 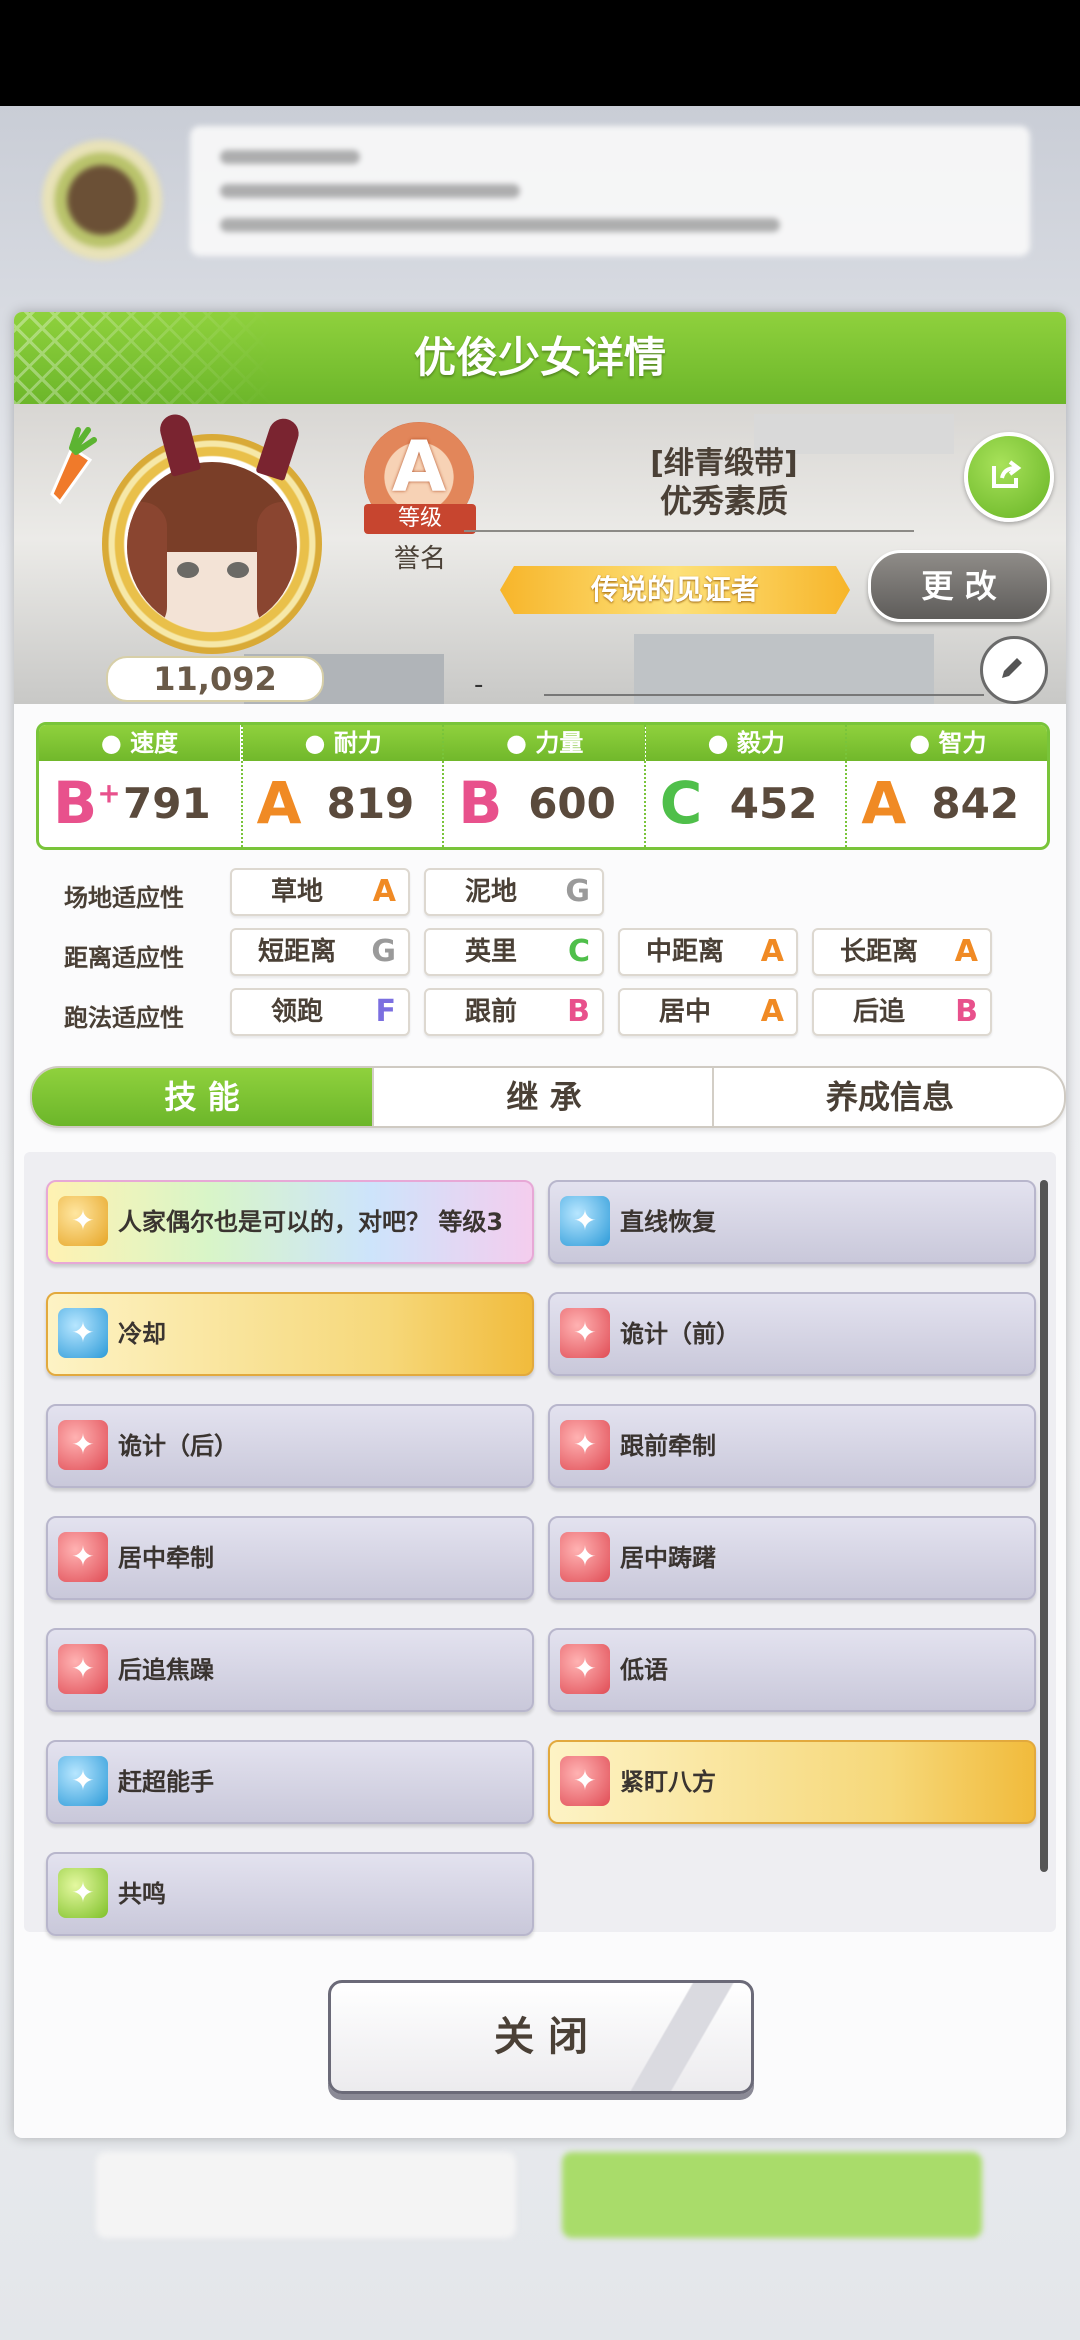 I want to click on aptitude-distance-item: 短距离 G, so click(x=320, y=952).